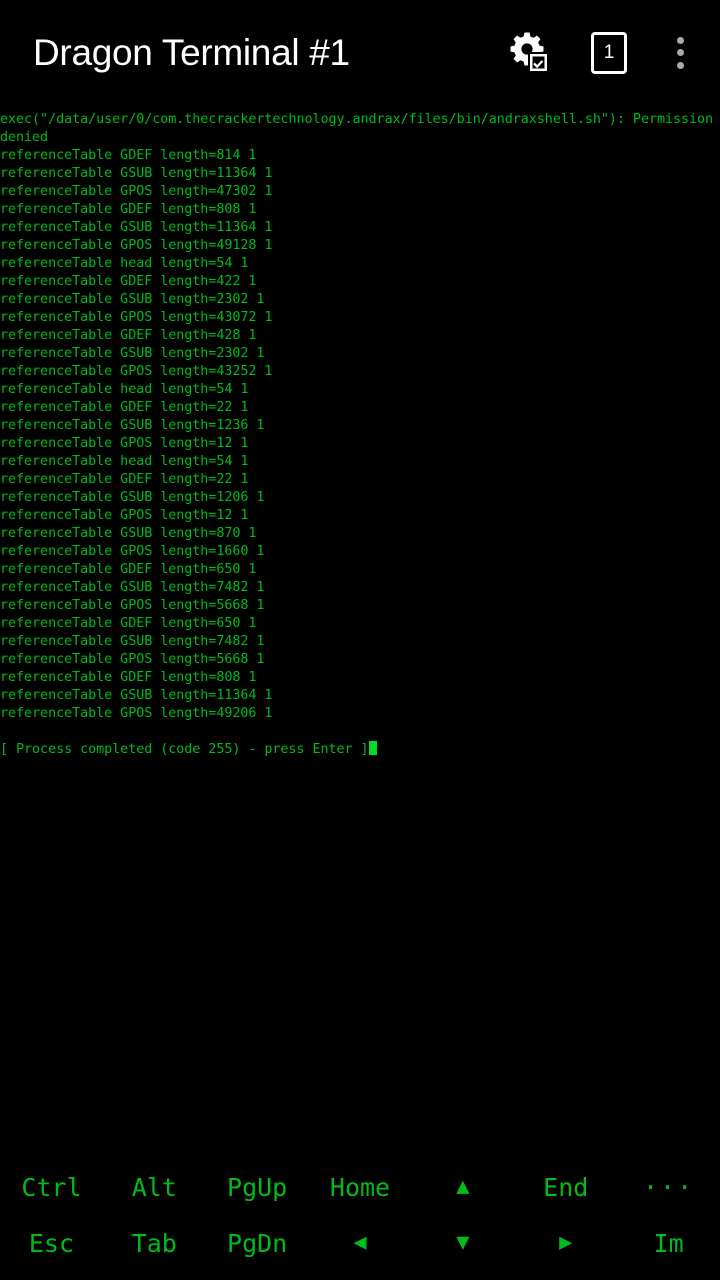 This screenshot has height=1280, width=720. I want to click on tab-count-label: 1, so click(609, 52).